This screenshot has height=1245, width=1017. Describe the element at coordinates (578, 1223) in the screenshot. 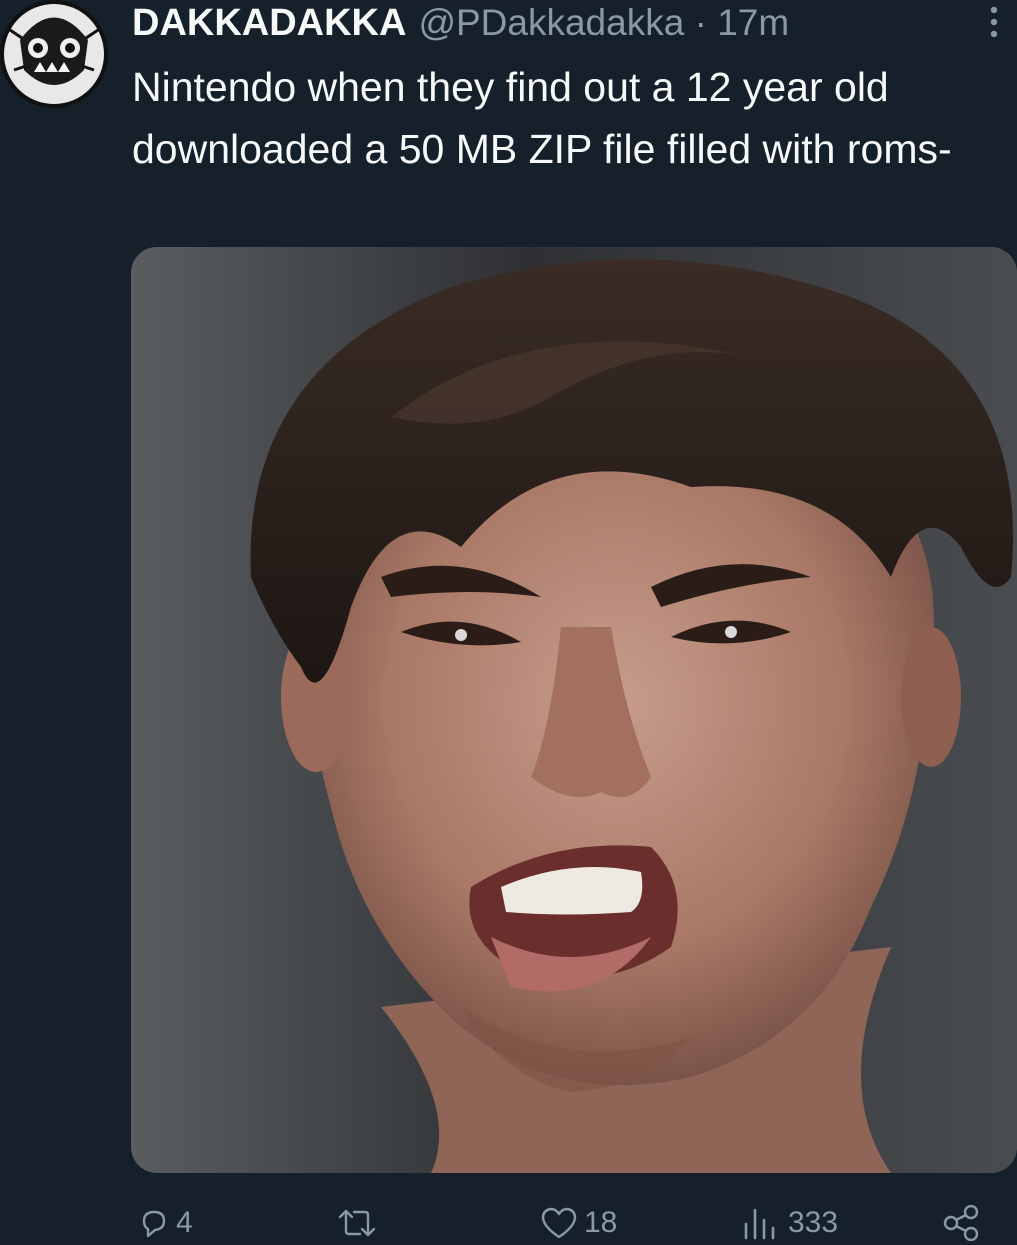

I see `like-button: 18` at that location.